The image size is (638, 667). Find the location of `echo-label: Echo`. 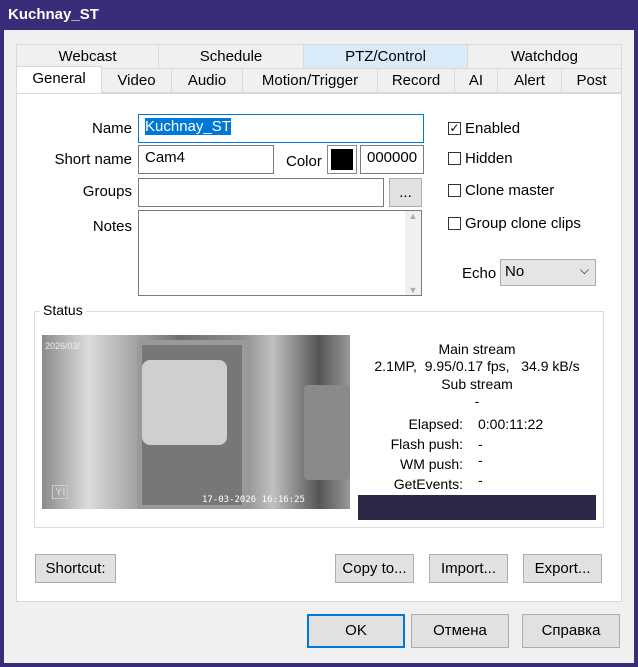

echo-label: Echo is located at coordinates (479, 273).